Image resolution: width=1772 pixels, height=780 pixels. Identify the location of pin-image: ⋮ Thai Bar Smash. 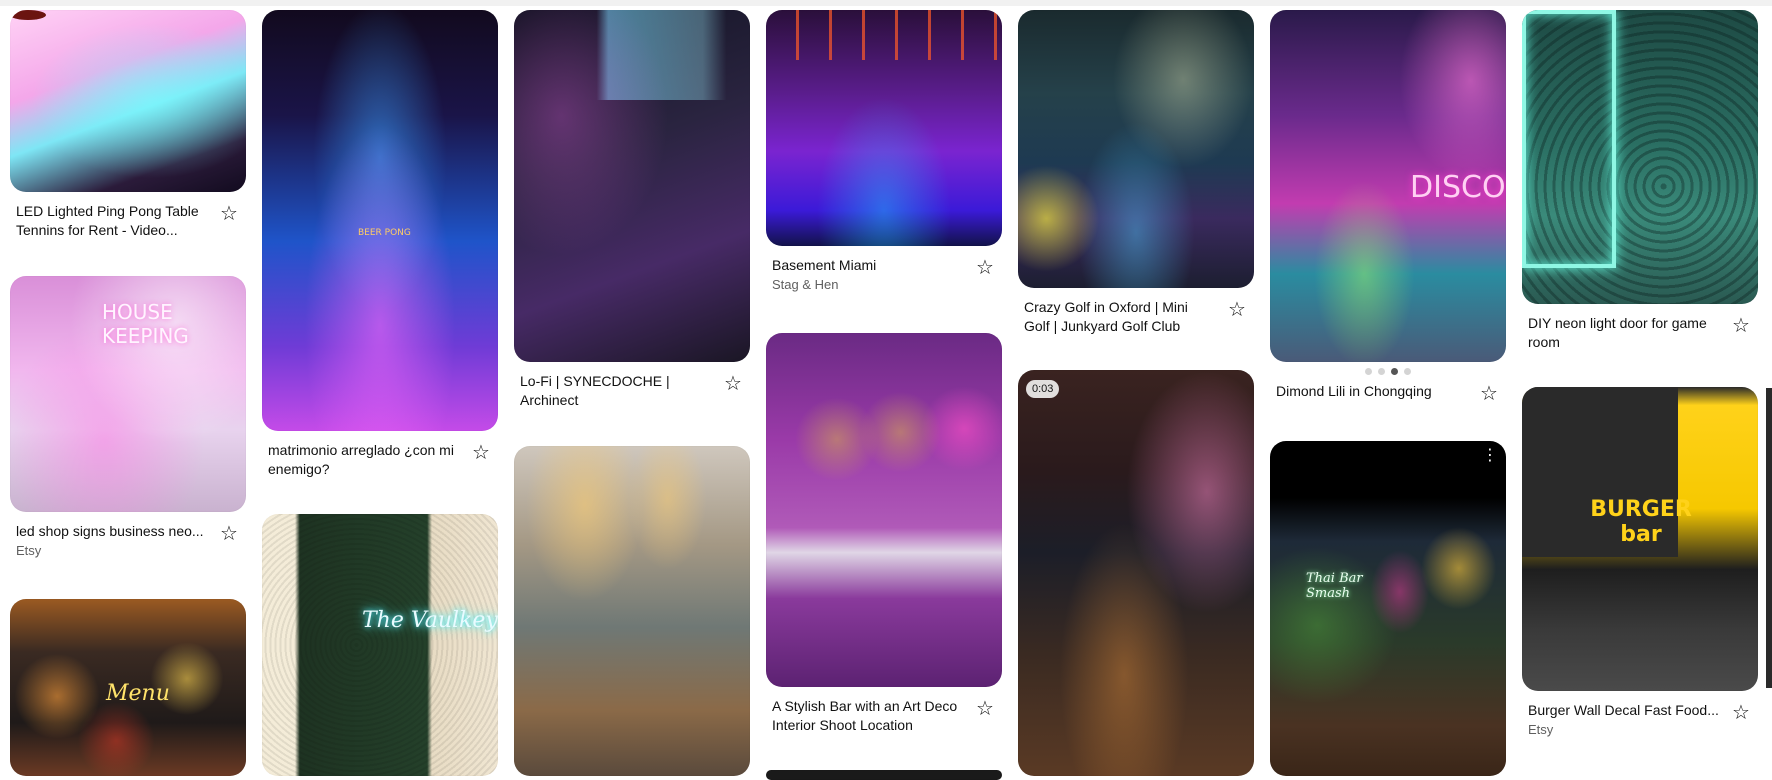
(1388, 608).